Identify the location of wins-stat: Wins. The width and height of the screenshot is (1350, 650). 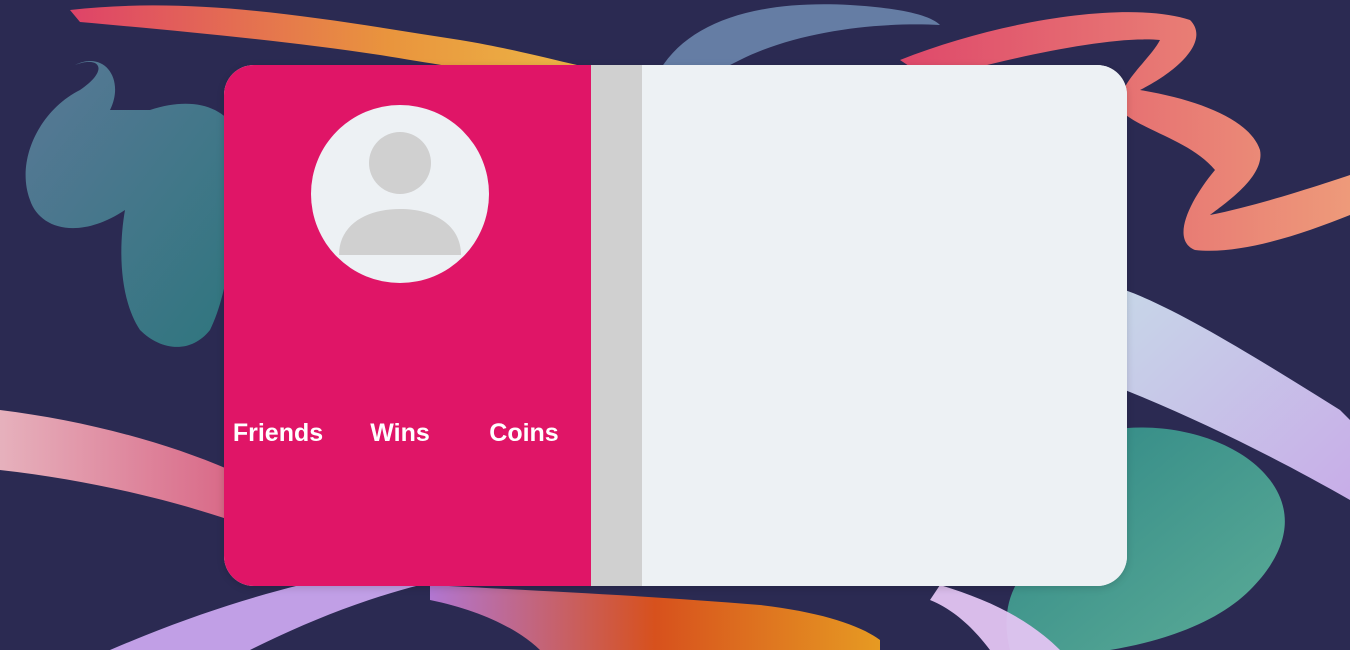
(400, 433).